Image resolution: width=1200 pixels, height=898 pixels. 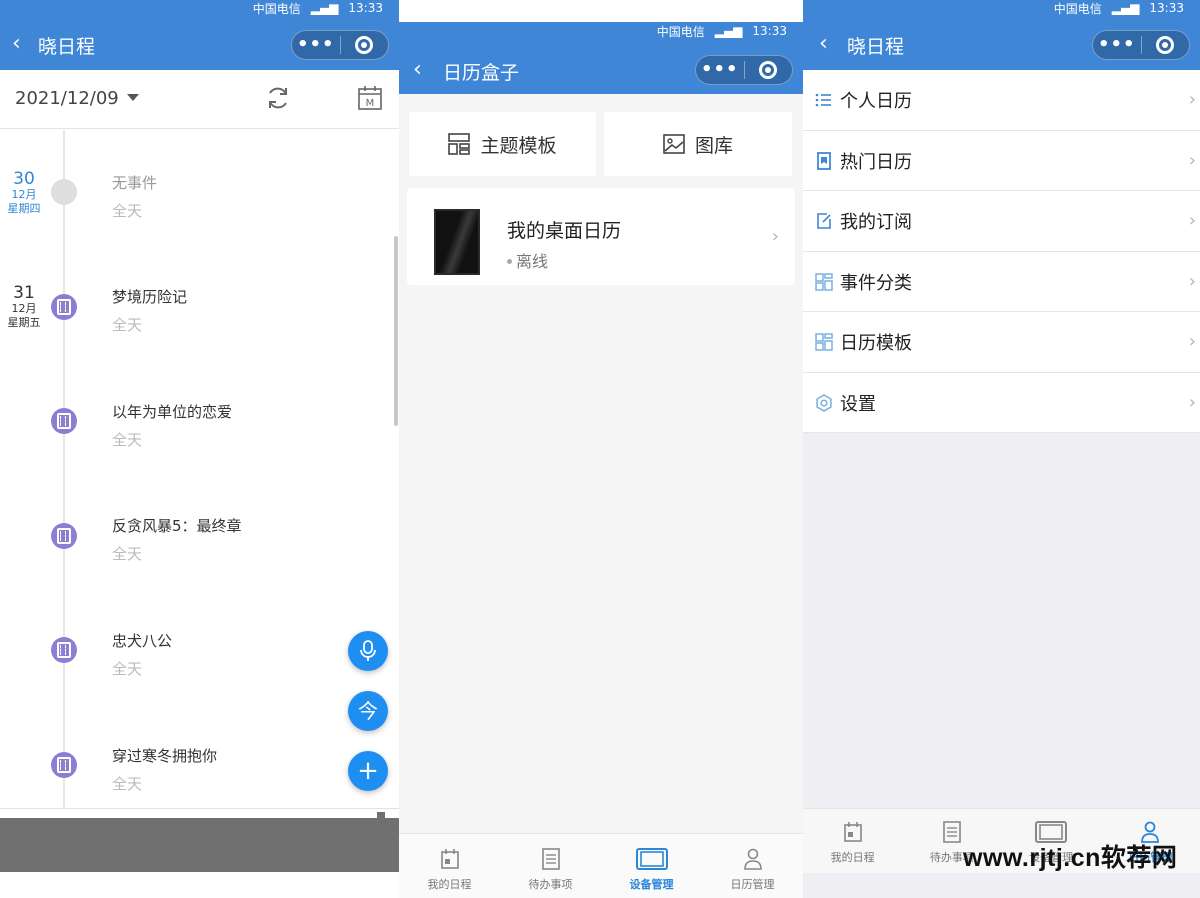 I want to click on menu-label: 日历模板, so click(x=876, y=343).